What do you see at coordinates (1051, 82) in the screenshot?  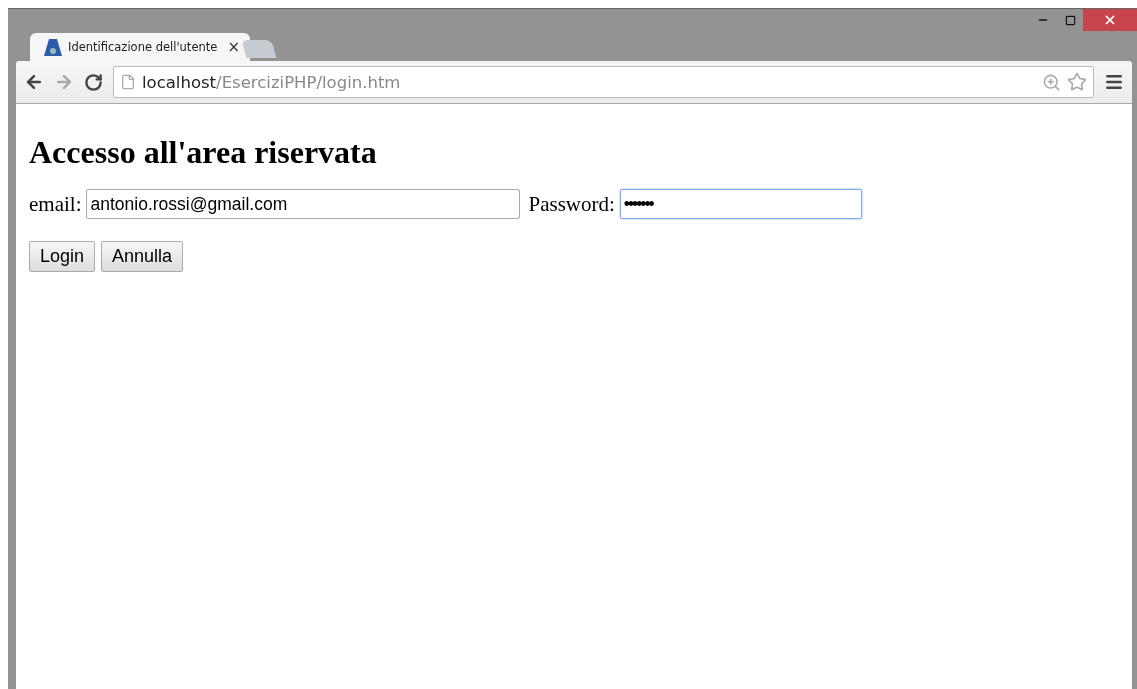 I see `zoom-icon` at bounding box center [1051, 82].